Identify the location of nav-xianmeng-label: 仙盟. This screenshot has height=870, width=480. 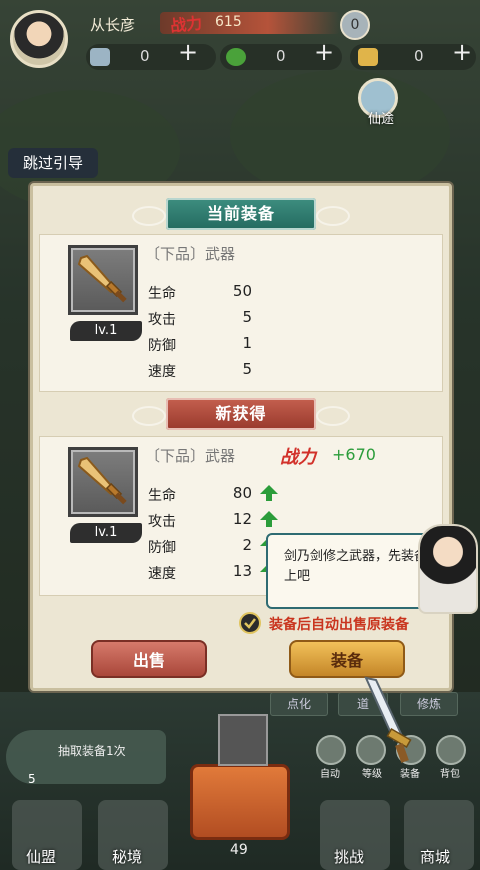
(41, 857).